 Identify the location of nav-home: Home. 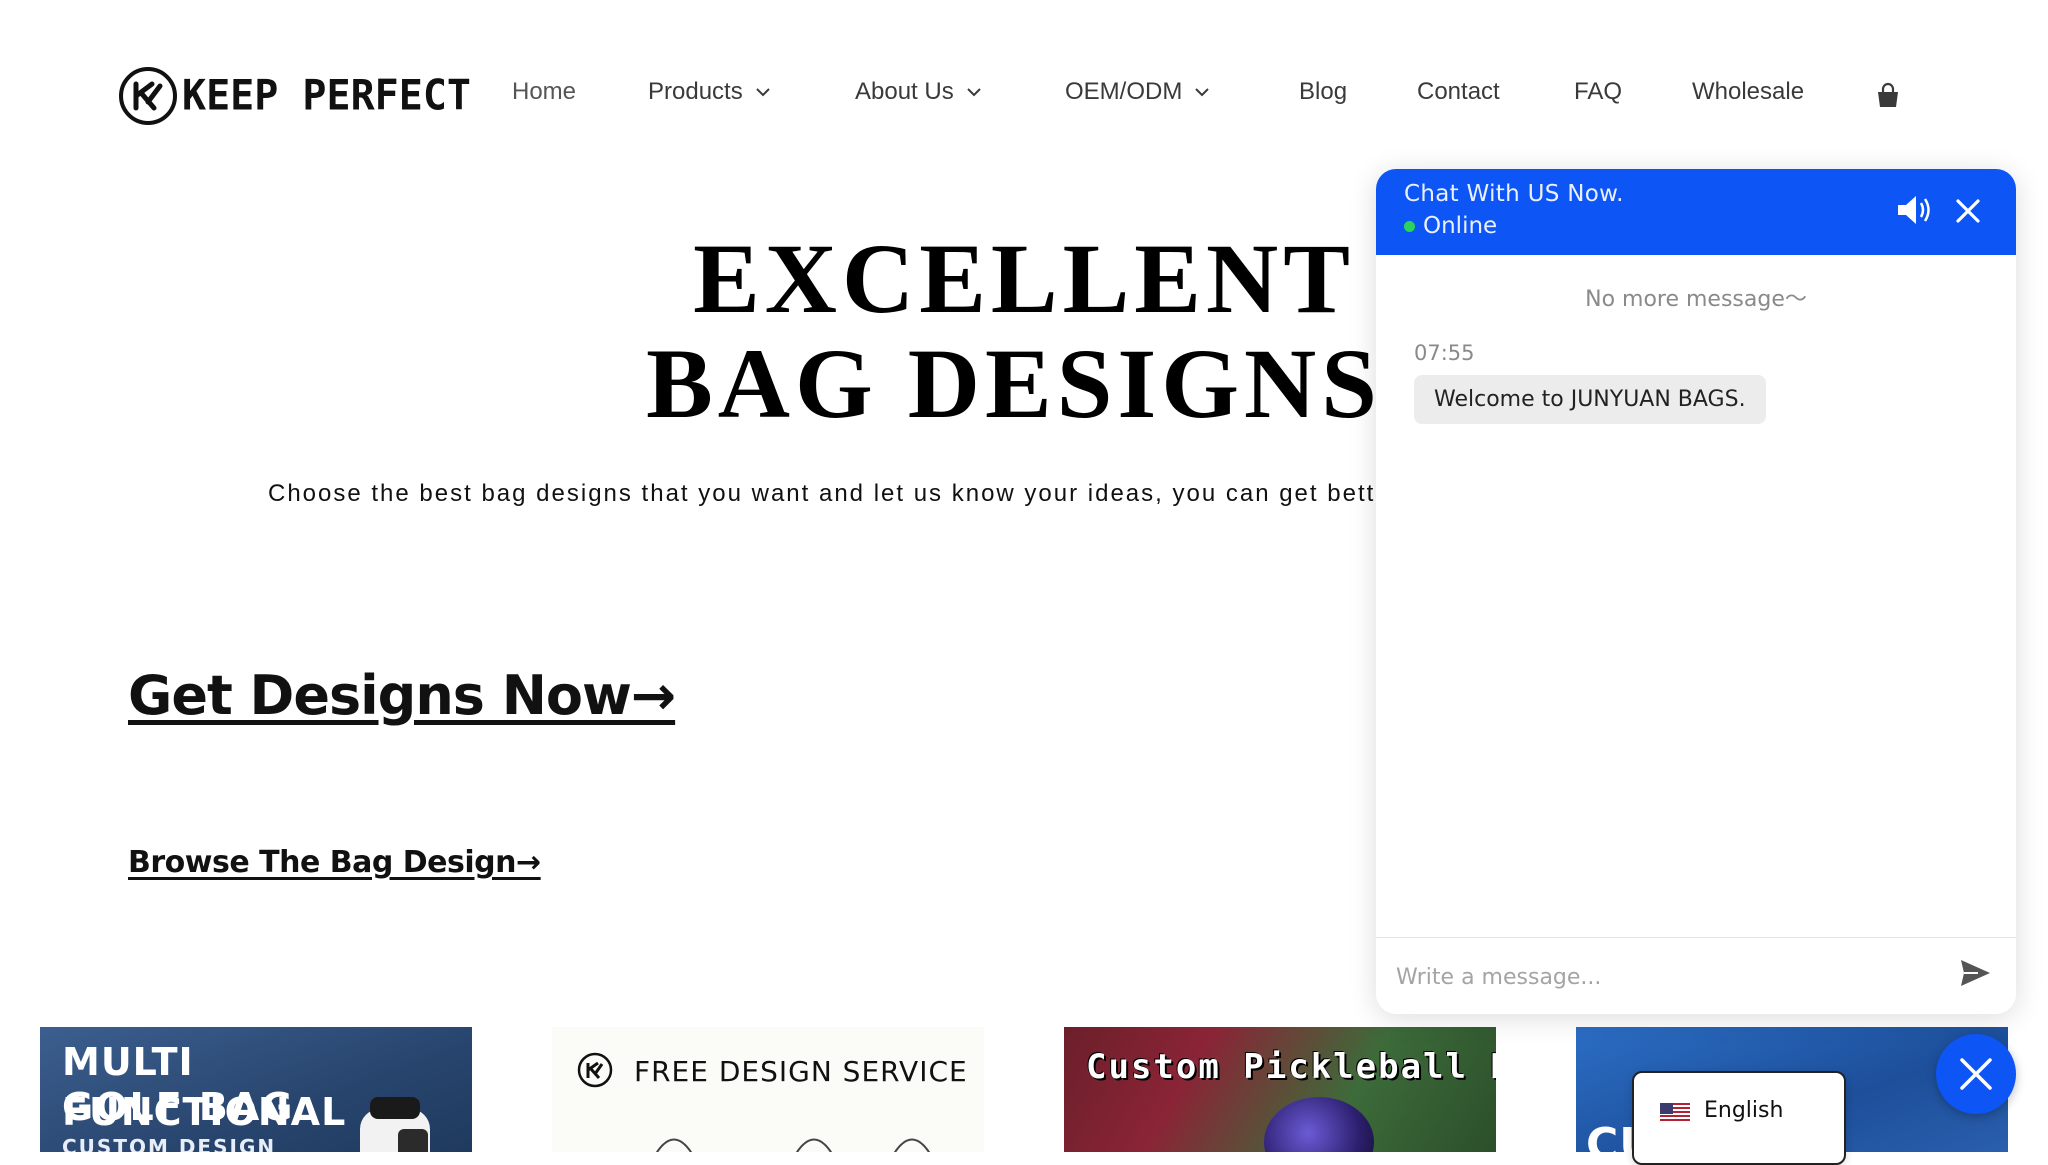
(544, 92).